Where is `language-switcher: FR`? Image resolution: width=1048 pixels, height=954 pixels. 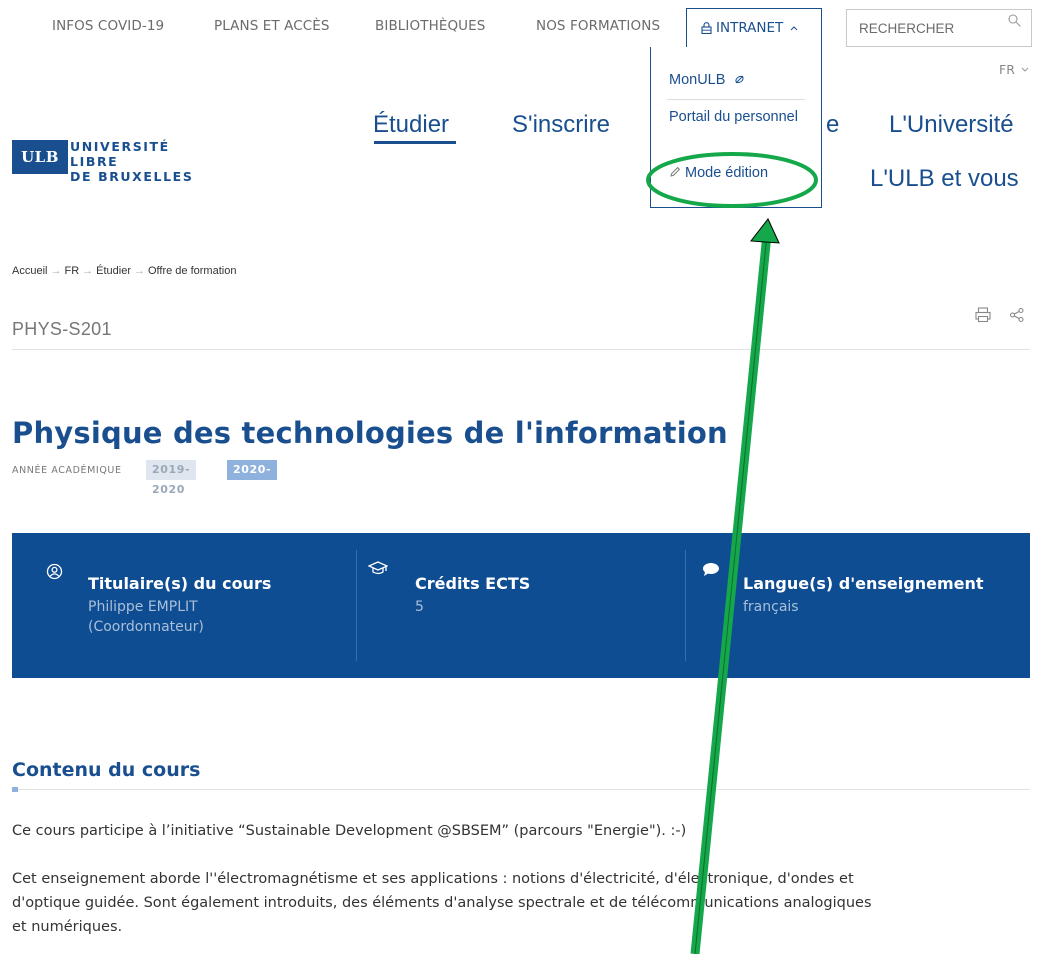
language-switcher: FR is located at coordinates (1014, 69).